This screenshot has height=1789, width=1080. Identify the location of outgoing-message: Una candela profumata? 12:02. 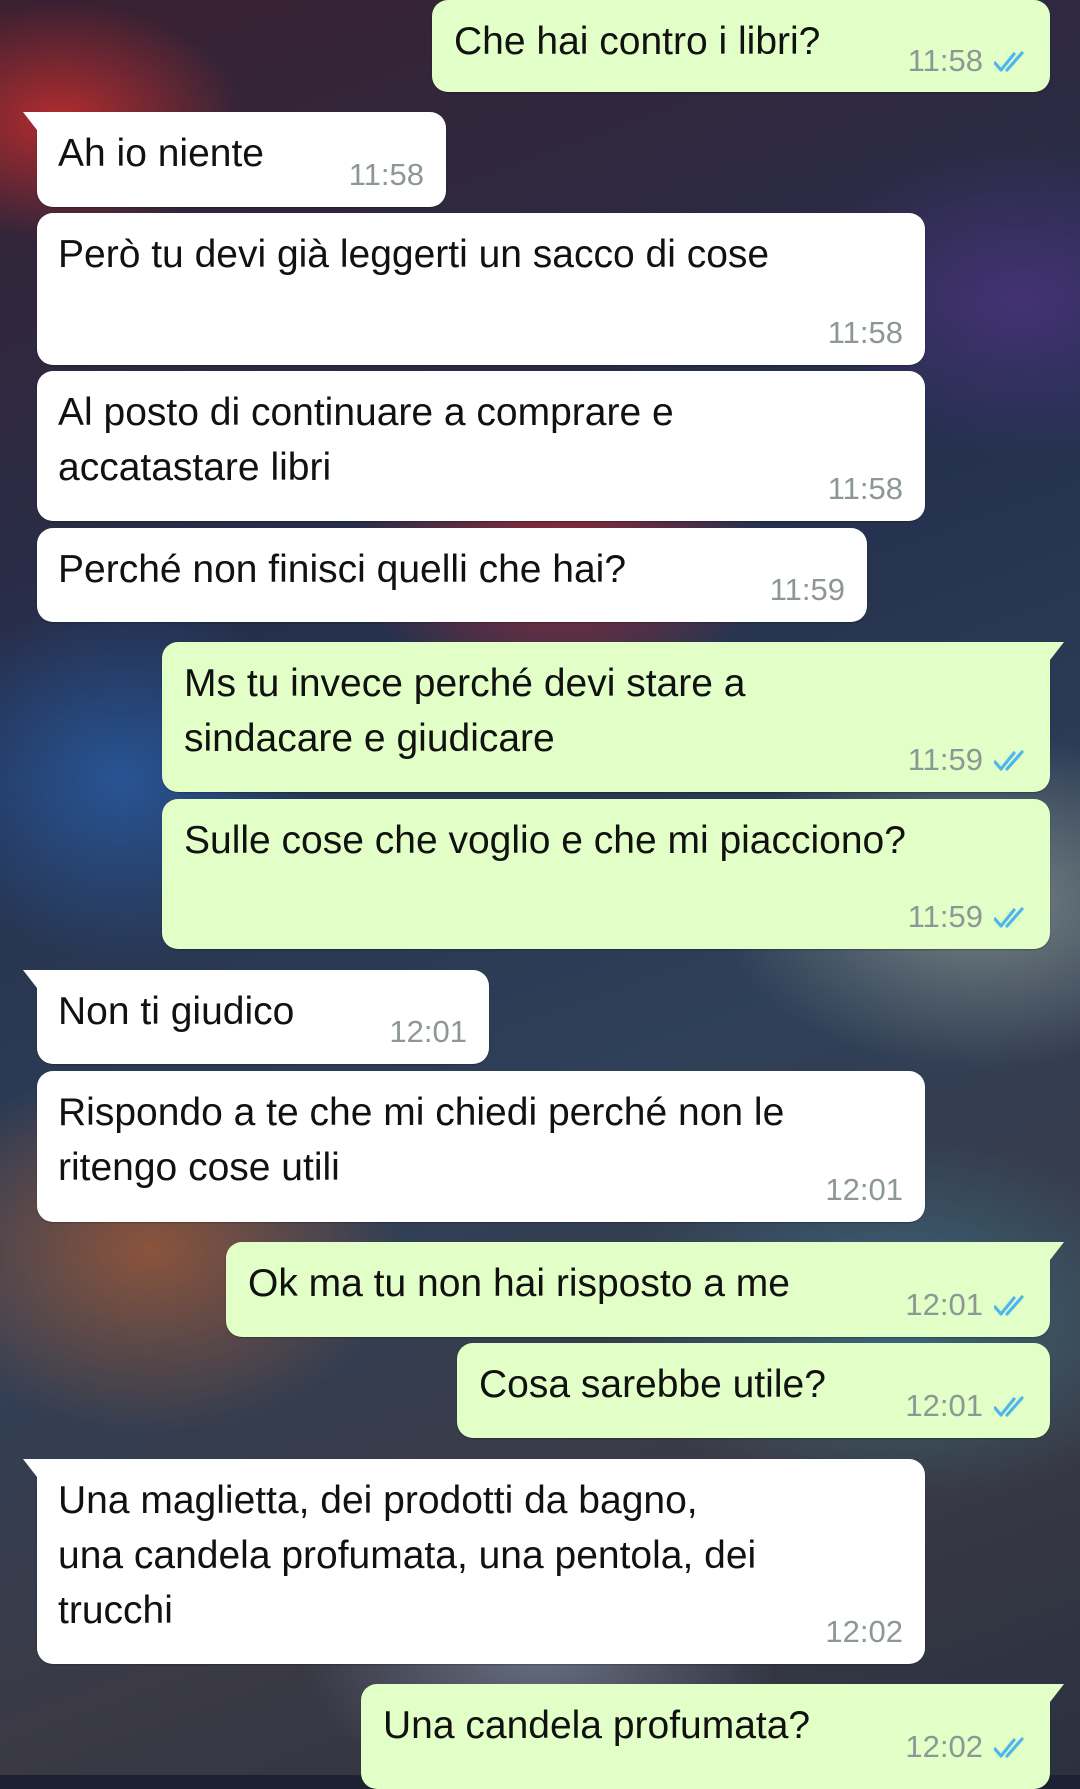
(712, 1736).